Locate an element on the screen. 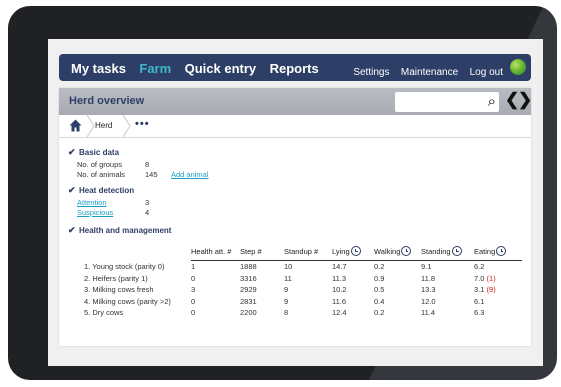  group-name: 3. Milking cows fresh is located at coordinates (119, 290).